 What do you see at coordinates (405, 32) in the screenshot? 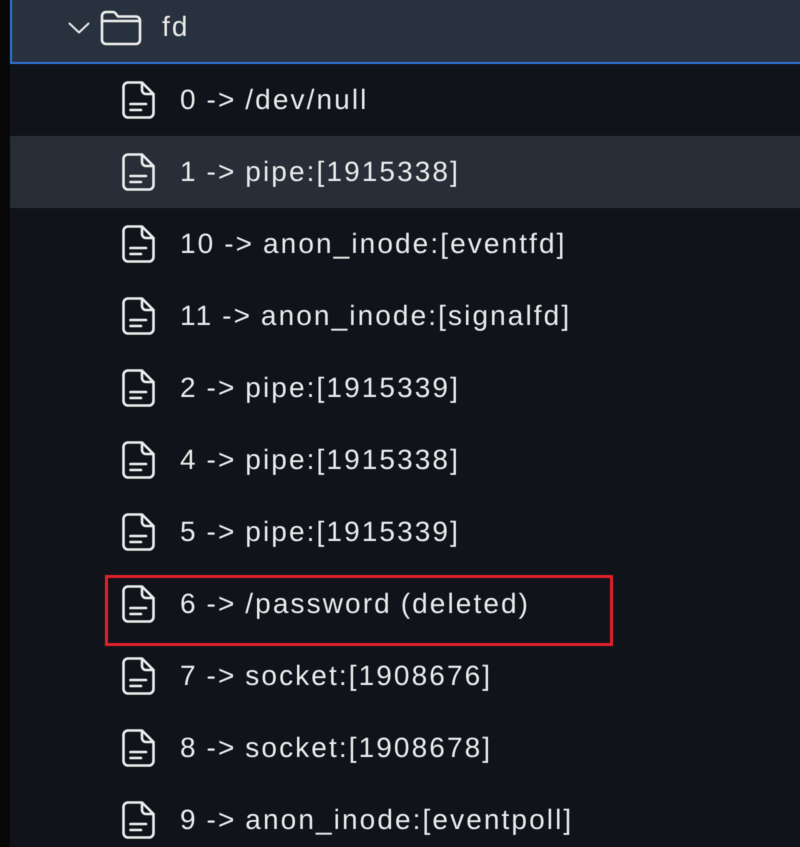
I see `folder-item: fd` at bounding box center [405, 32].